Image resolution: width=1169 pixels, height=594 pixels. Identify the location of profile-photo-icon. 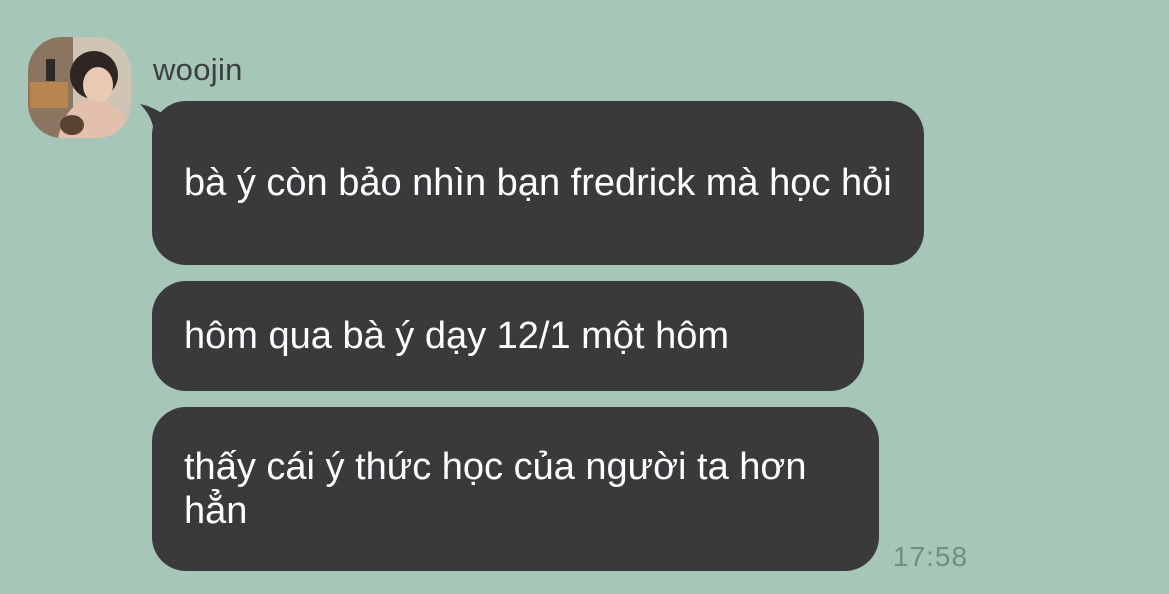
(79, 87).